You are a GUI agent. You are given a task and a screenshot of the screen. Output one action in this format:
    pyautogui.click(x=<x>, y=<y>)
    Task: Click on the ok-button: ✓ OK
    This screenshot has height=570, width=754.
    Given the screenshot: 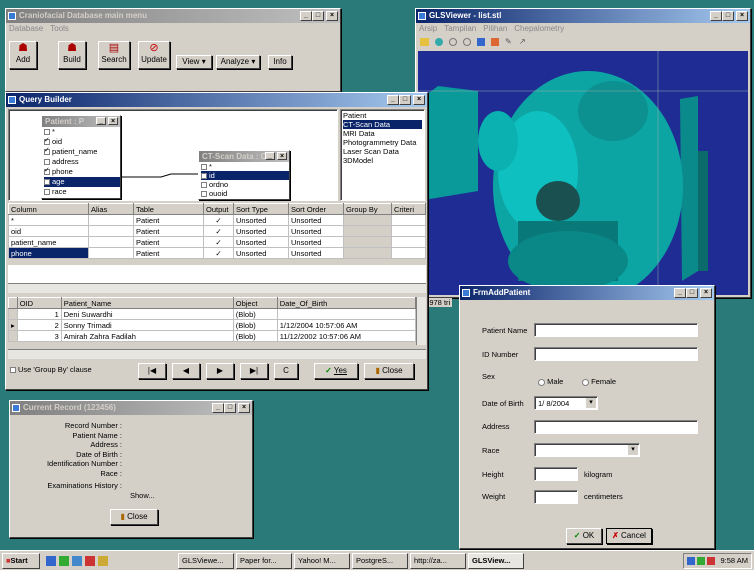 What is the action you would take?
    pyautogui.click(x=584, y=536)
    